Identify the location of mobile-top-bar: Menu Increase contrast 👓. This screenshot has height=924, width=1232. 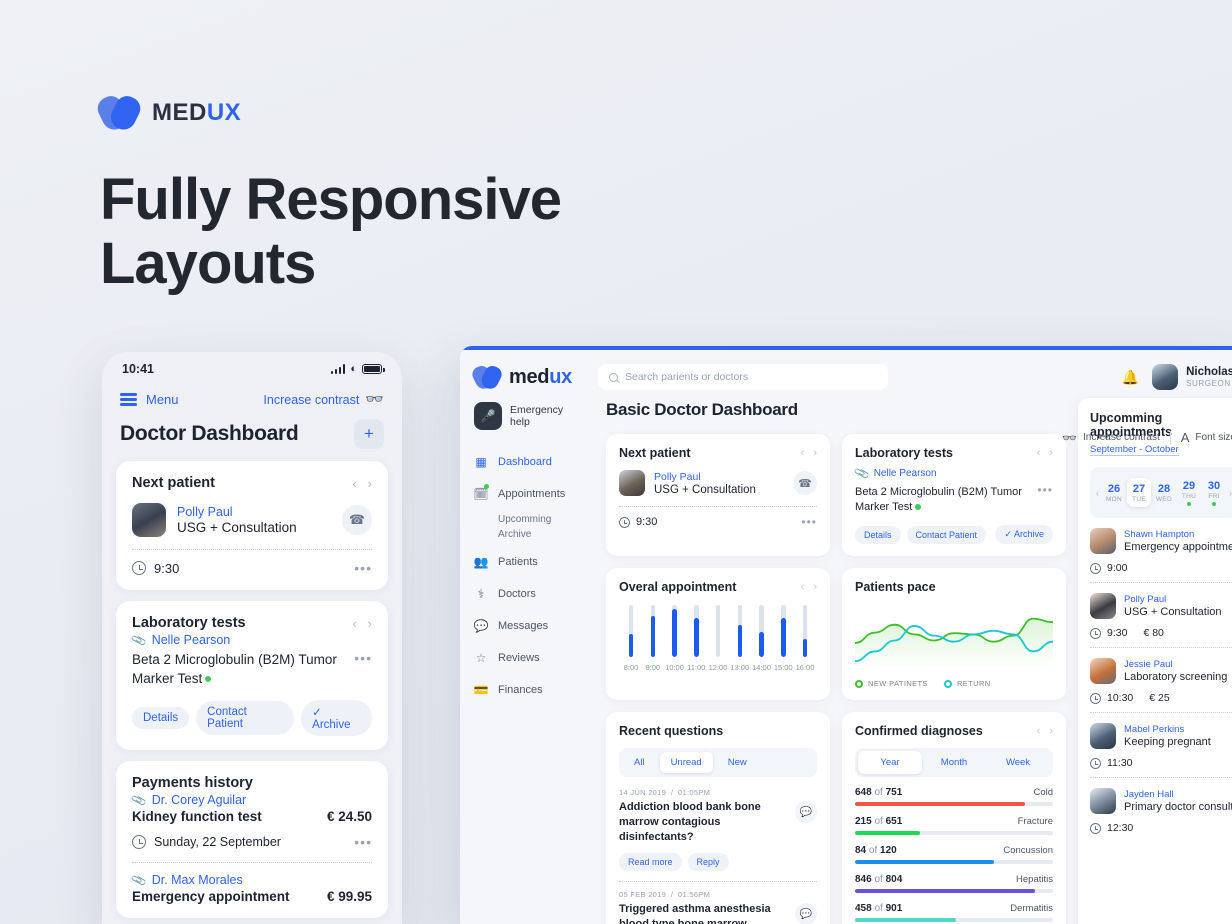
(252, 397).